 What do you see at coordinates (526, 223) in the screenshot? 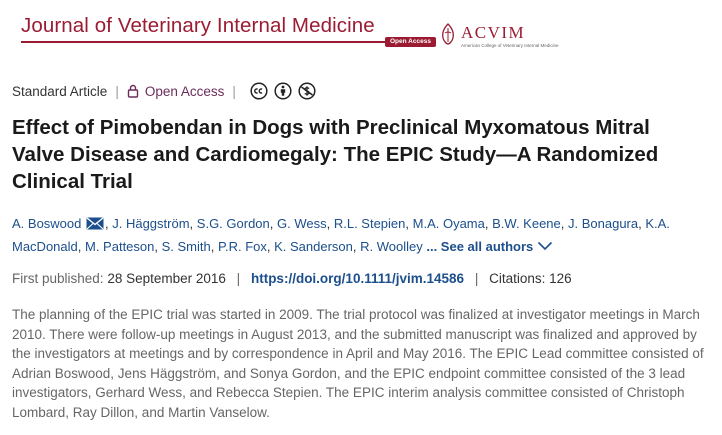
I see `author-link: B.W. Keene` at bounding box center [526, 223].